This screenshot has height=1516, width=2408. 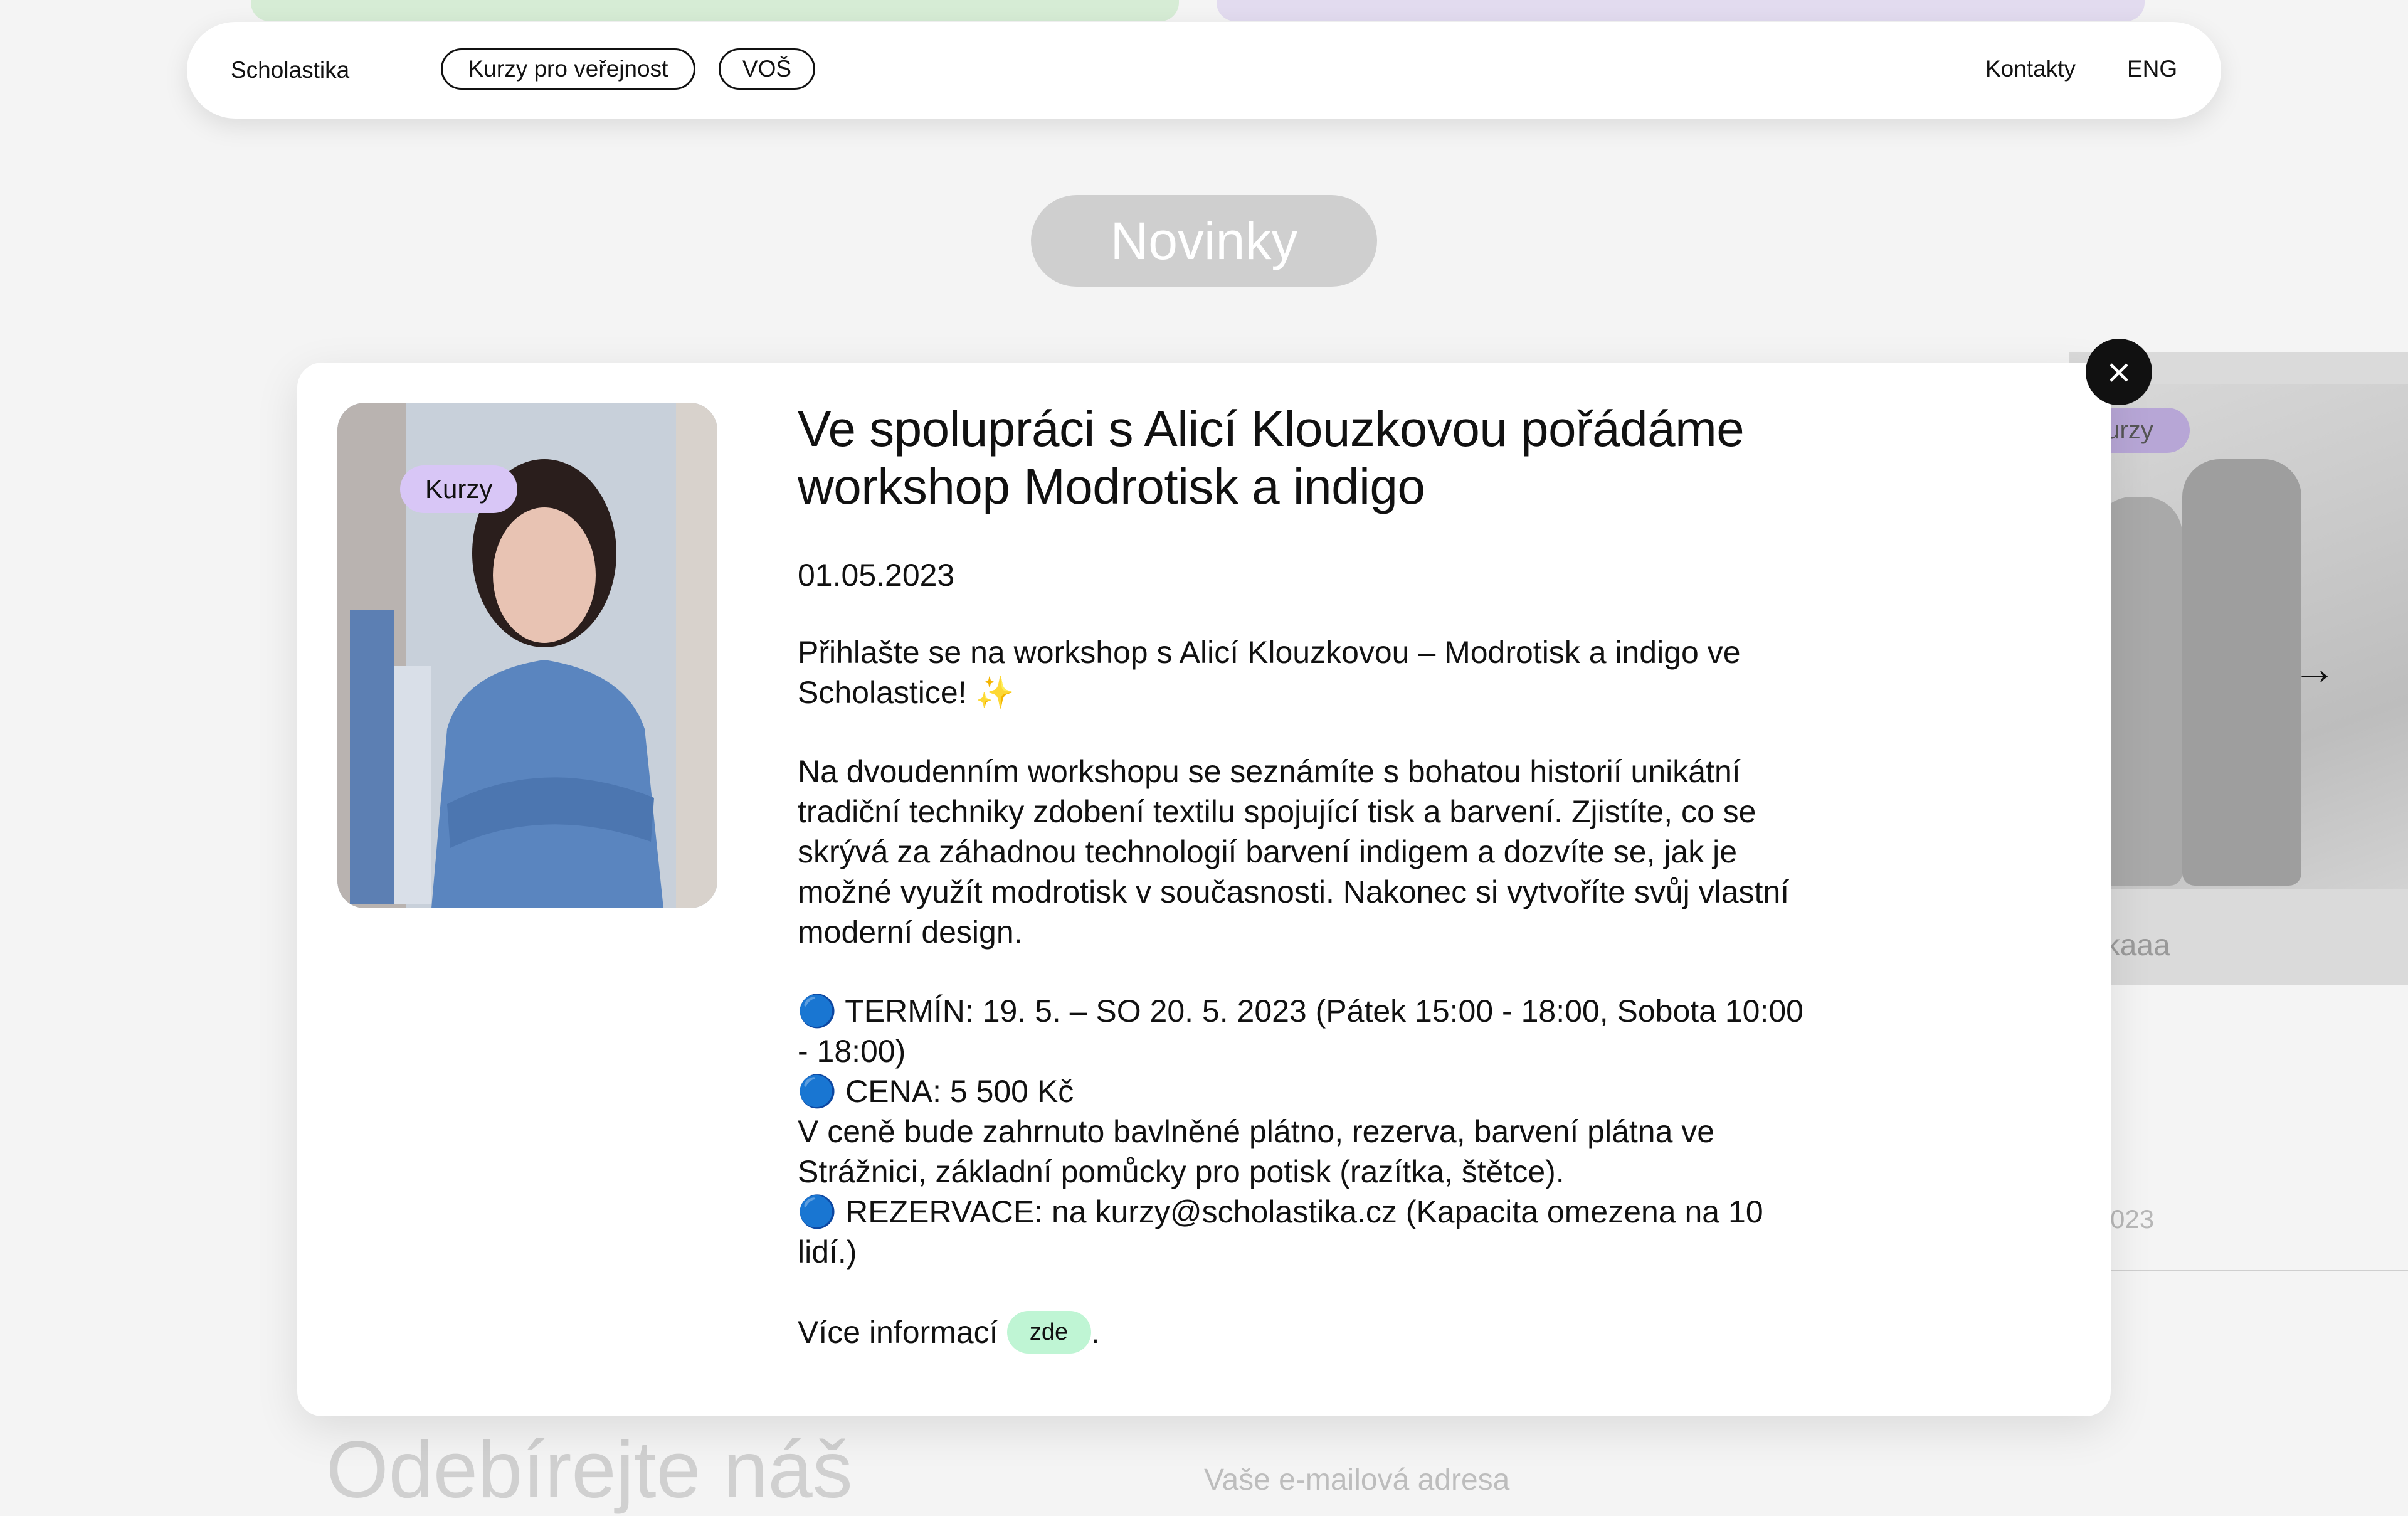 What do you see at coordinates (2119, 372) in the screenshot?
I see `close-icon: ×` at bounding box center [2119, 372].